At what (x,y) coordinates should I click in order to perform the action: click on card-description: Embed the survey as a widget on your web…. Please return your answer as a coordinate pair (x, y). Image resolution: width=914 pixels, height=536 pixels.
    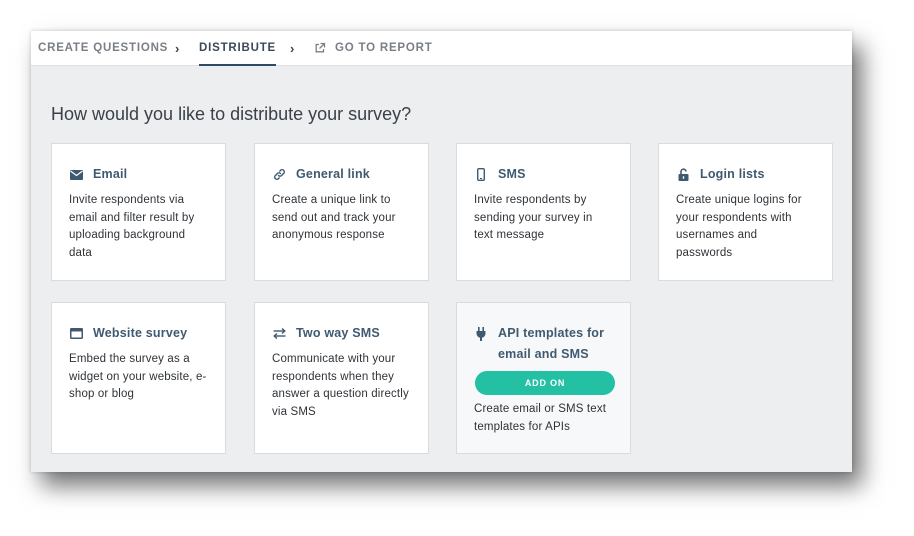
    Looking at the image, I should click on (138, 376).